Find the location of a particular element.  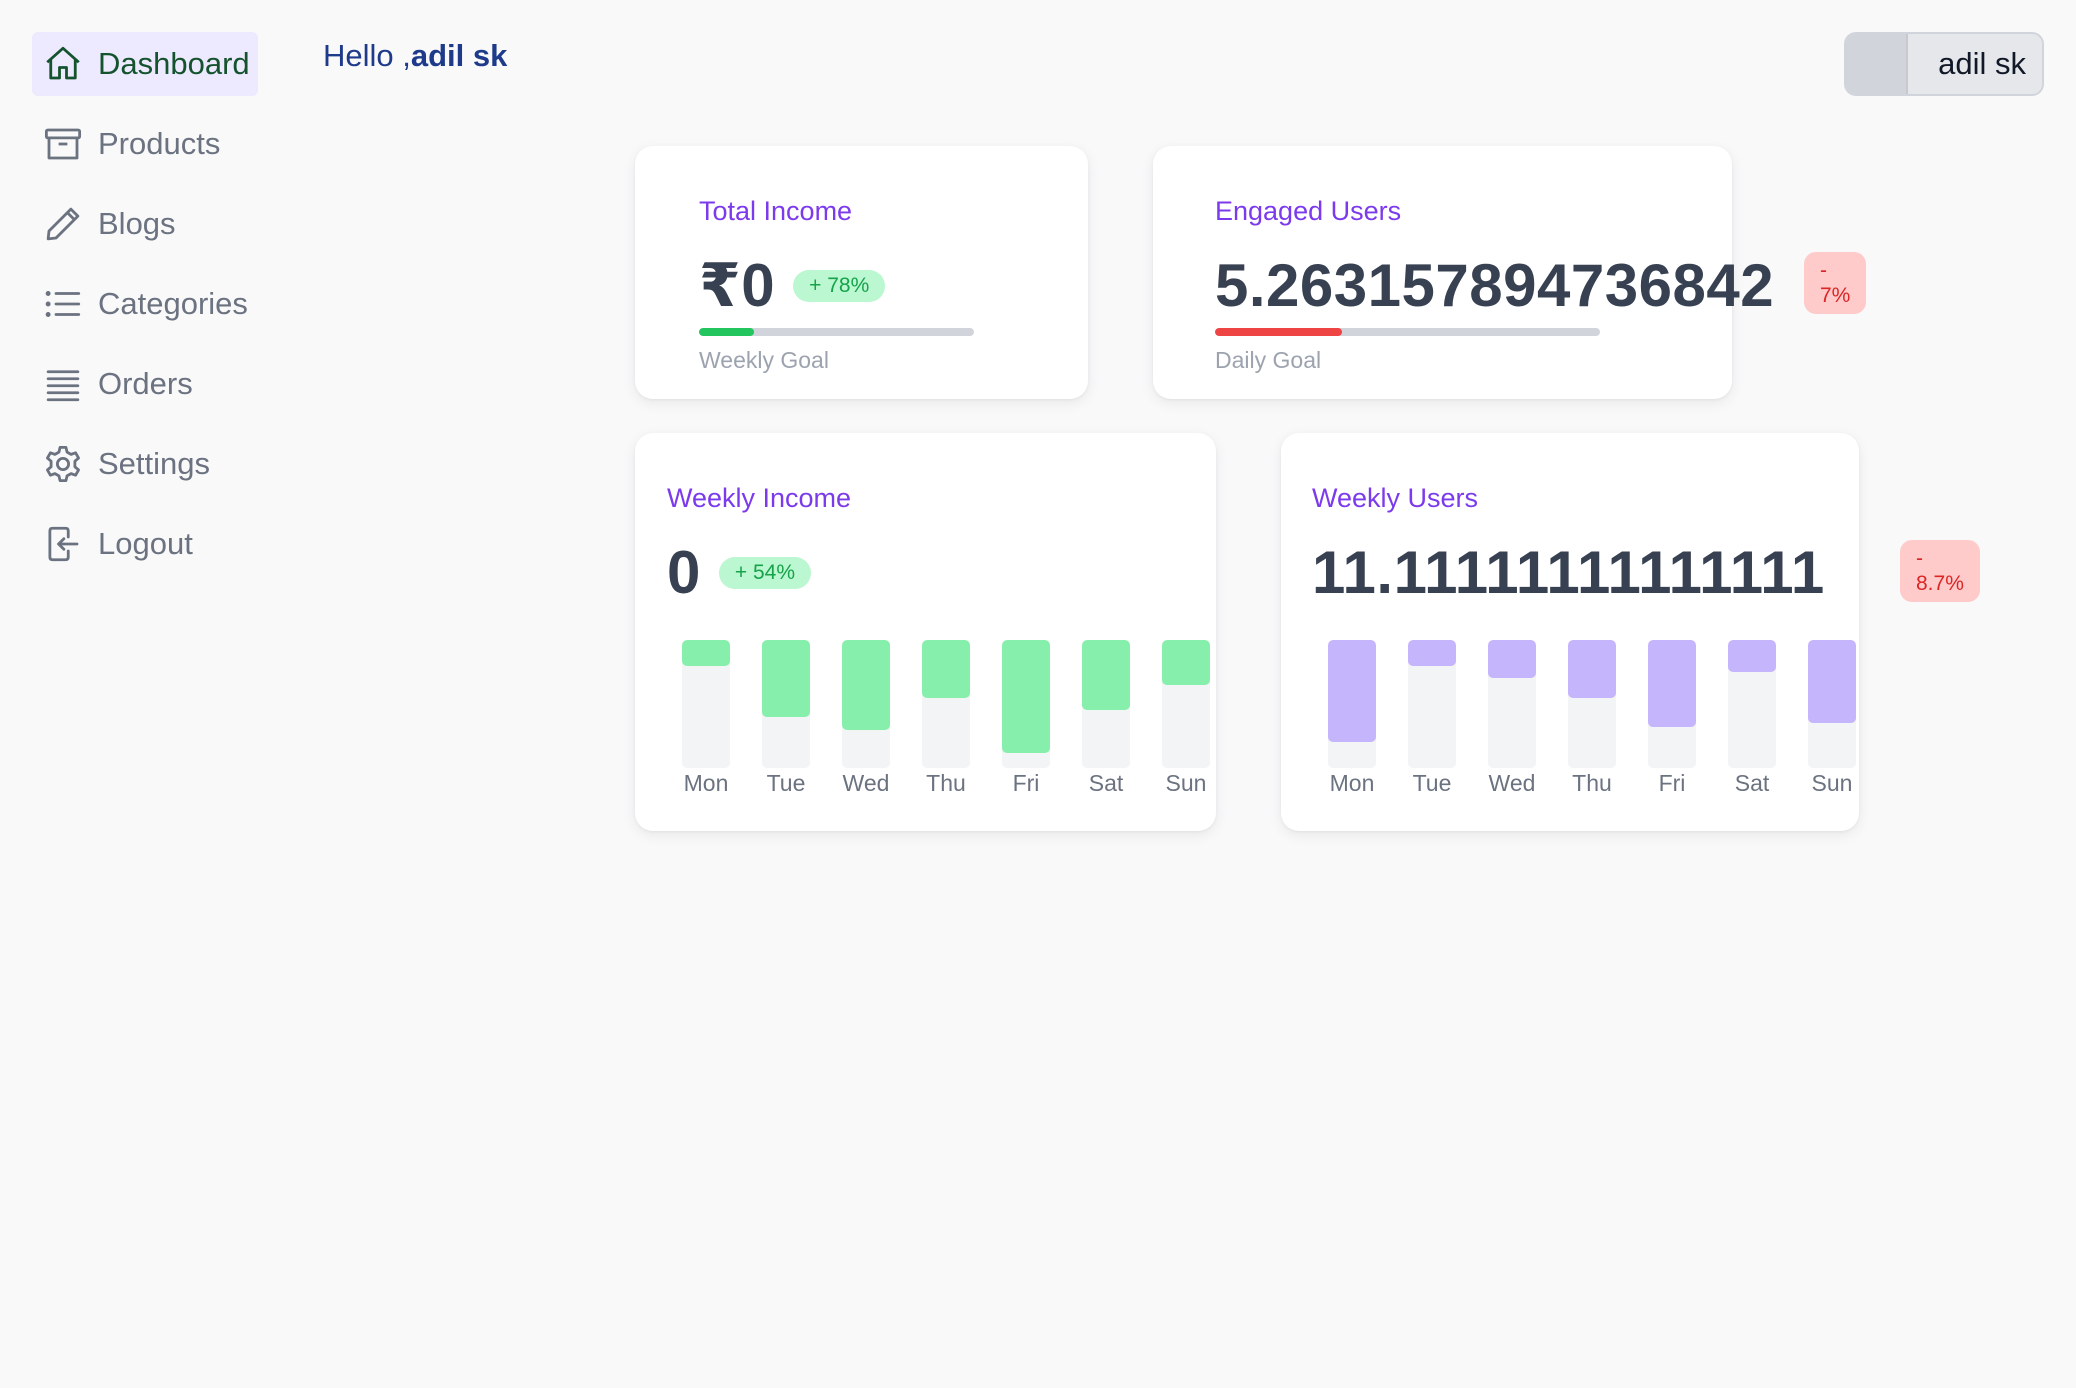

greeting-prefix: Hello , is located at coordinates (367, 55).